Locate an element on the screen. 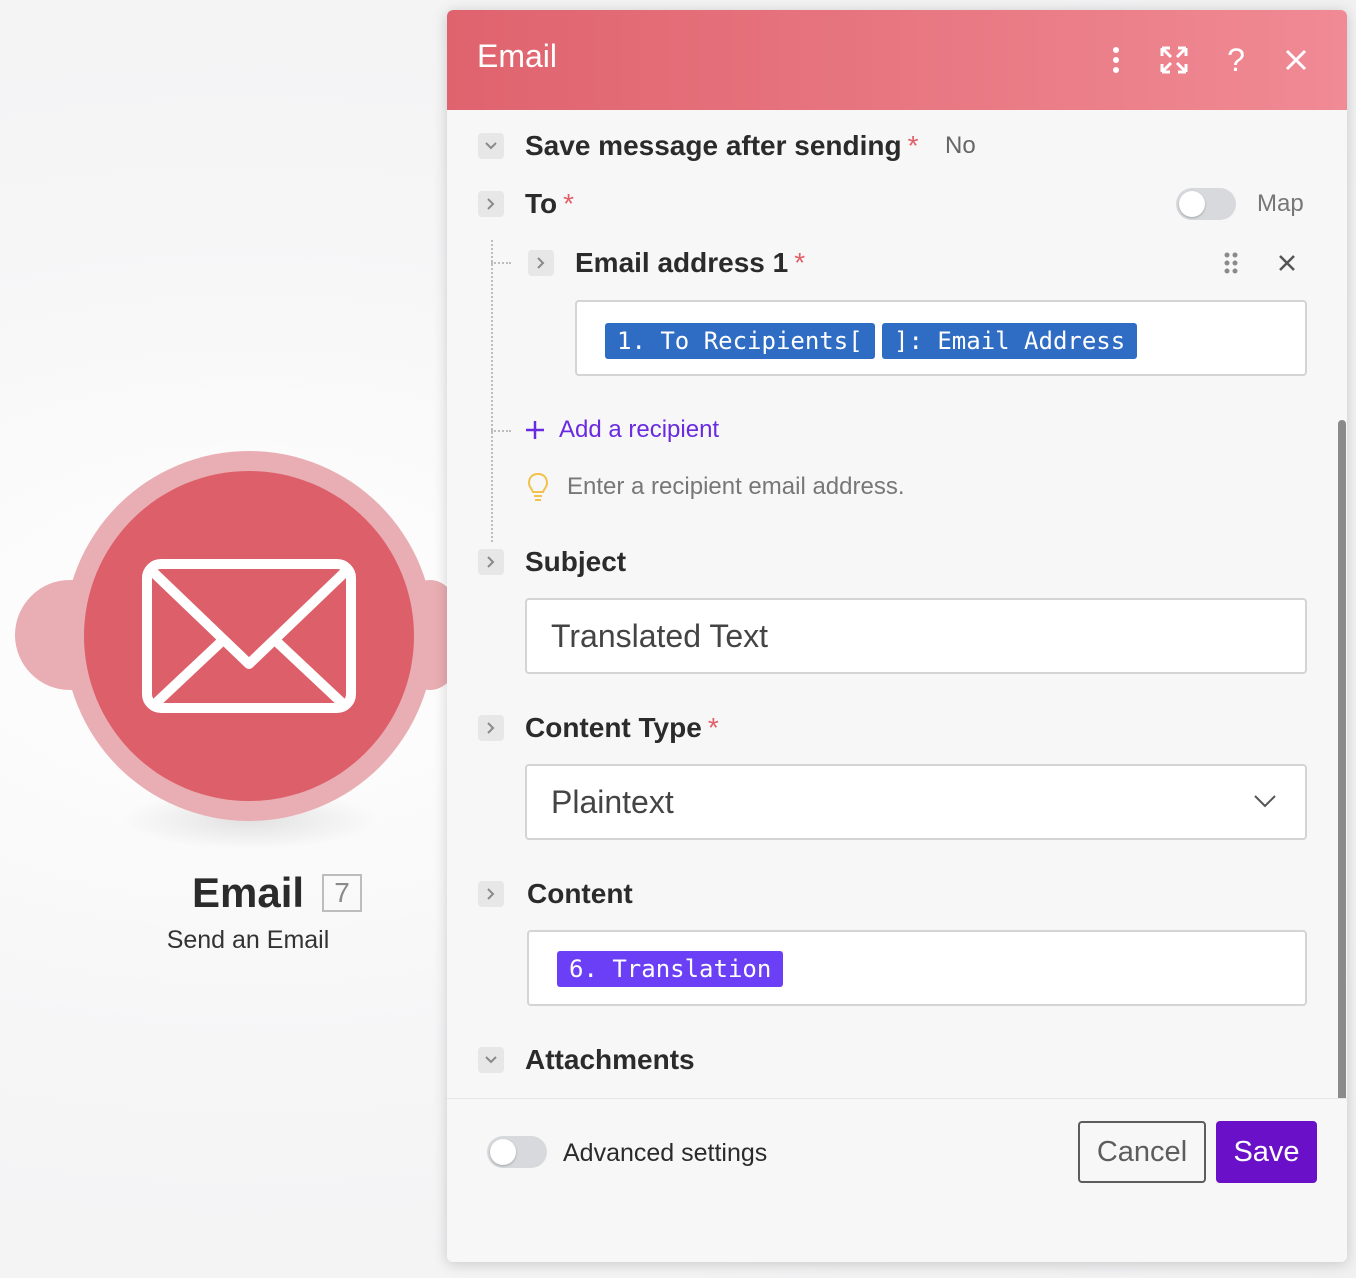 The height and width of the screenshot is (1278, 1356). drag-handle-icon is located at coordinates (1231, 265).